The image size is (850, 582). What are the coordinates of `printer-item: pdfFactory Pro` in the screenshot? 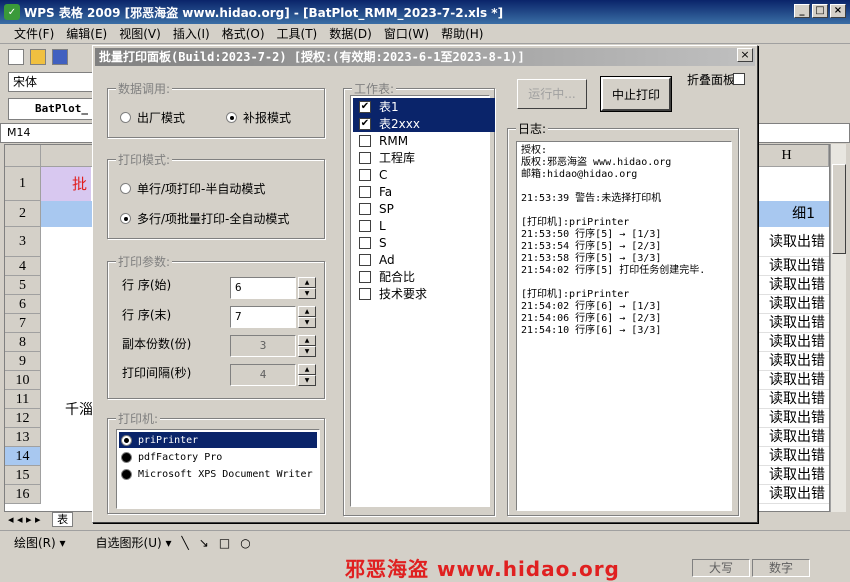 It's located at (218, 457).